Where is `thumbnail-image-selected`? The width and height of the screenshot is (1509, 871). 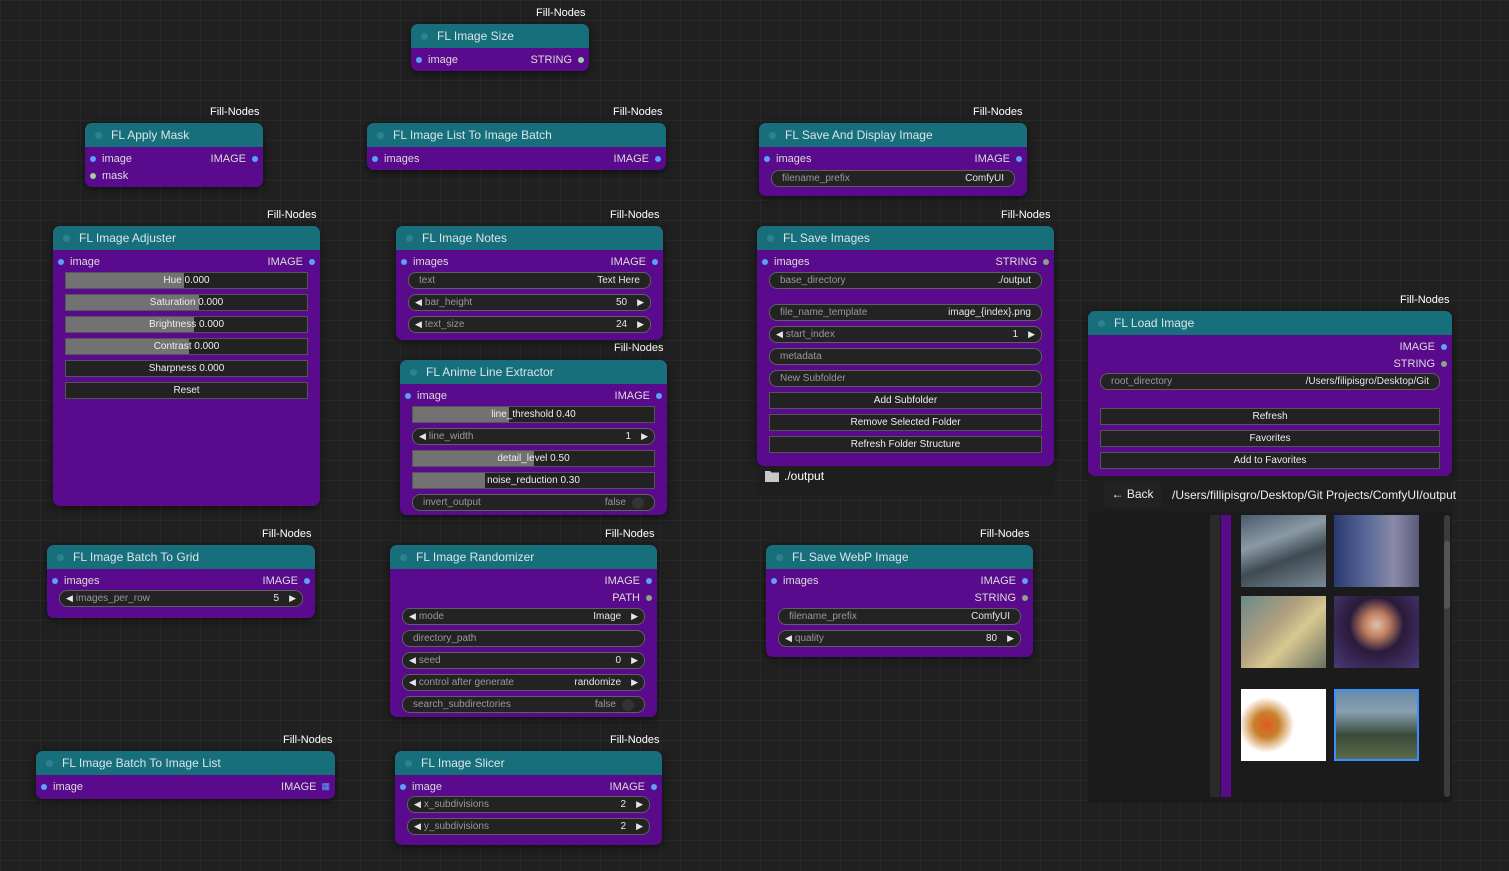
thumbnail-image-selected is located at coordinates (1376, 725).